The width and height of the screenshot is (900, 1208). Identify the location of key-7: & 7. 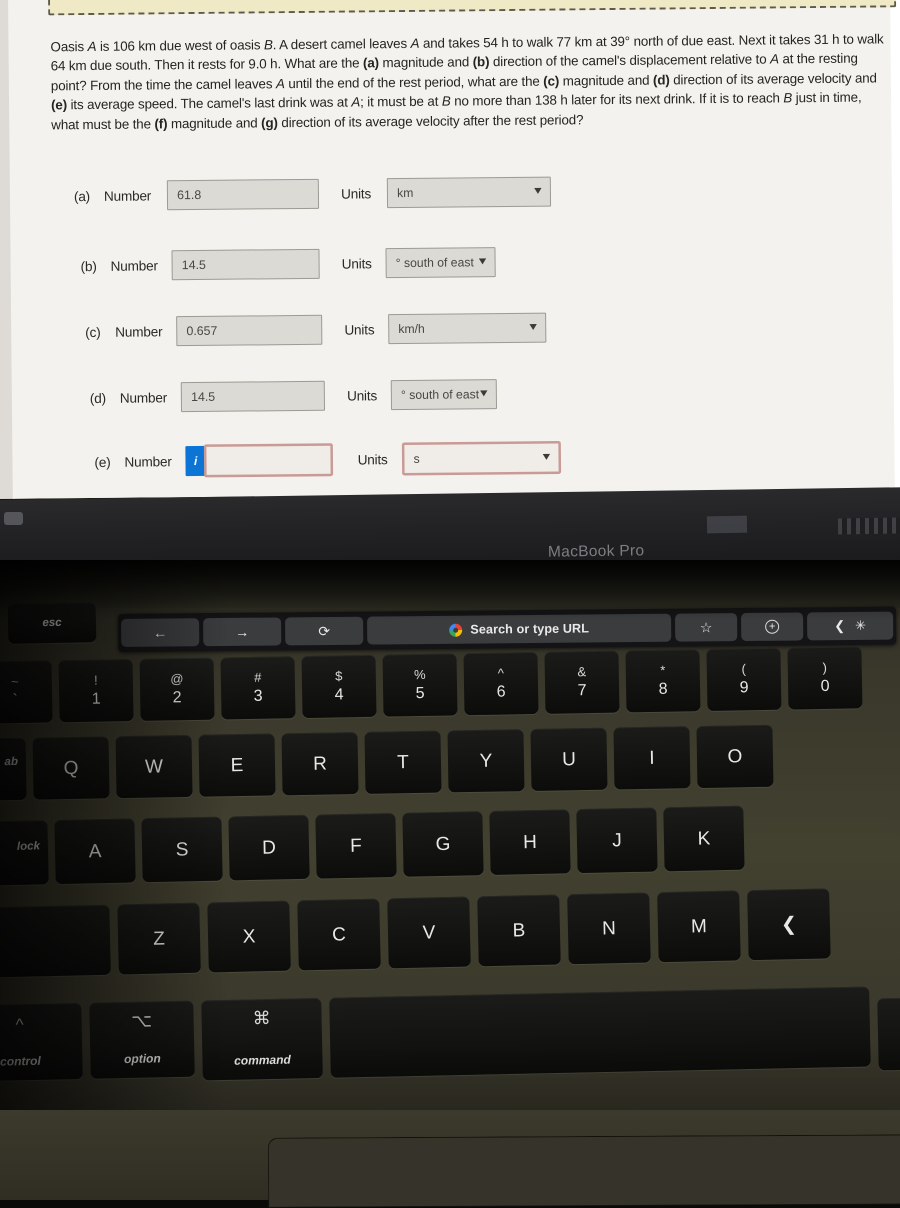
(582, 682).